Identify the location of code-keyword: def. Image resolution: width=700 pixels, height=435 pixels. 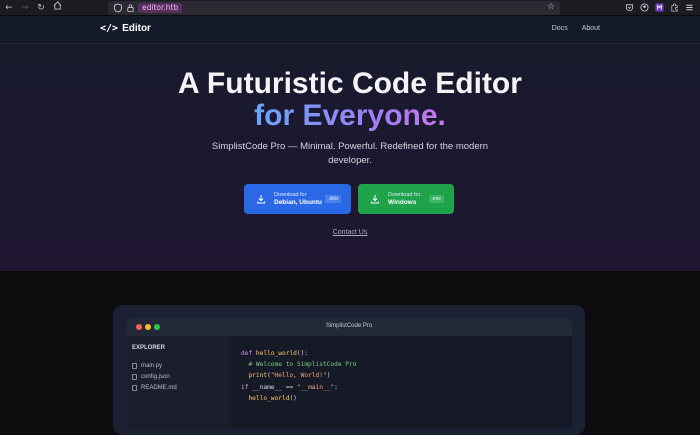
(247, 353).